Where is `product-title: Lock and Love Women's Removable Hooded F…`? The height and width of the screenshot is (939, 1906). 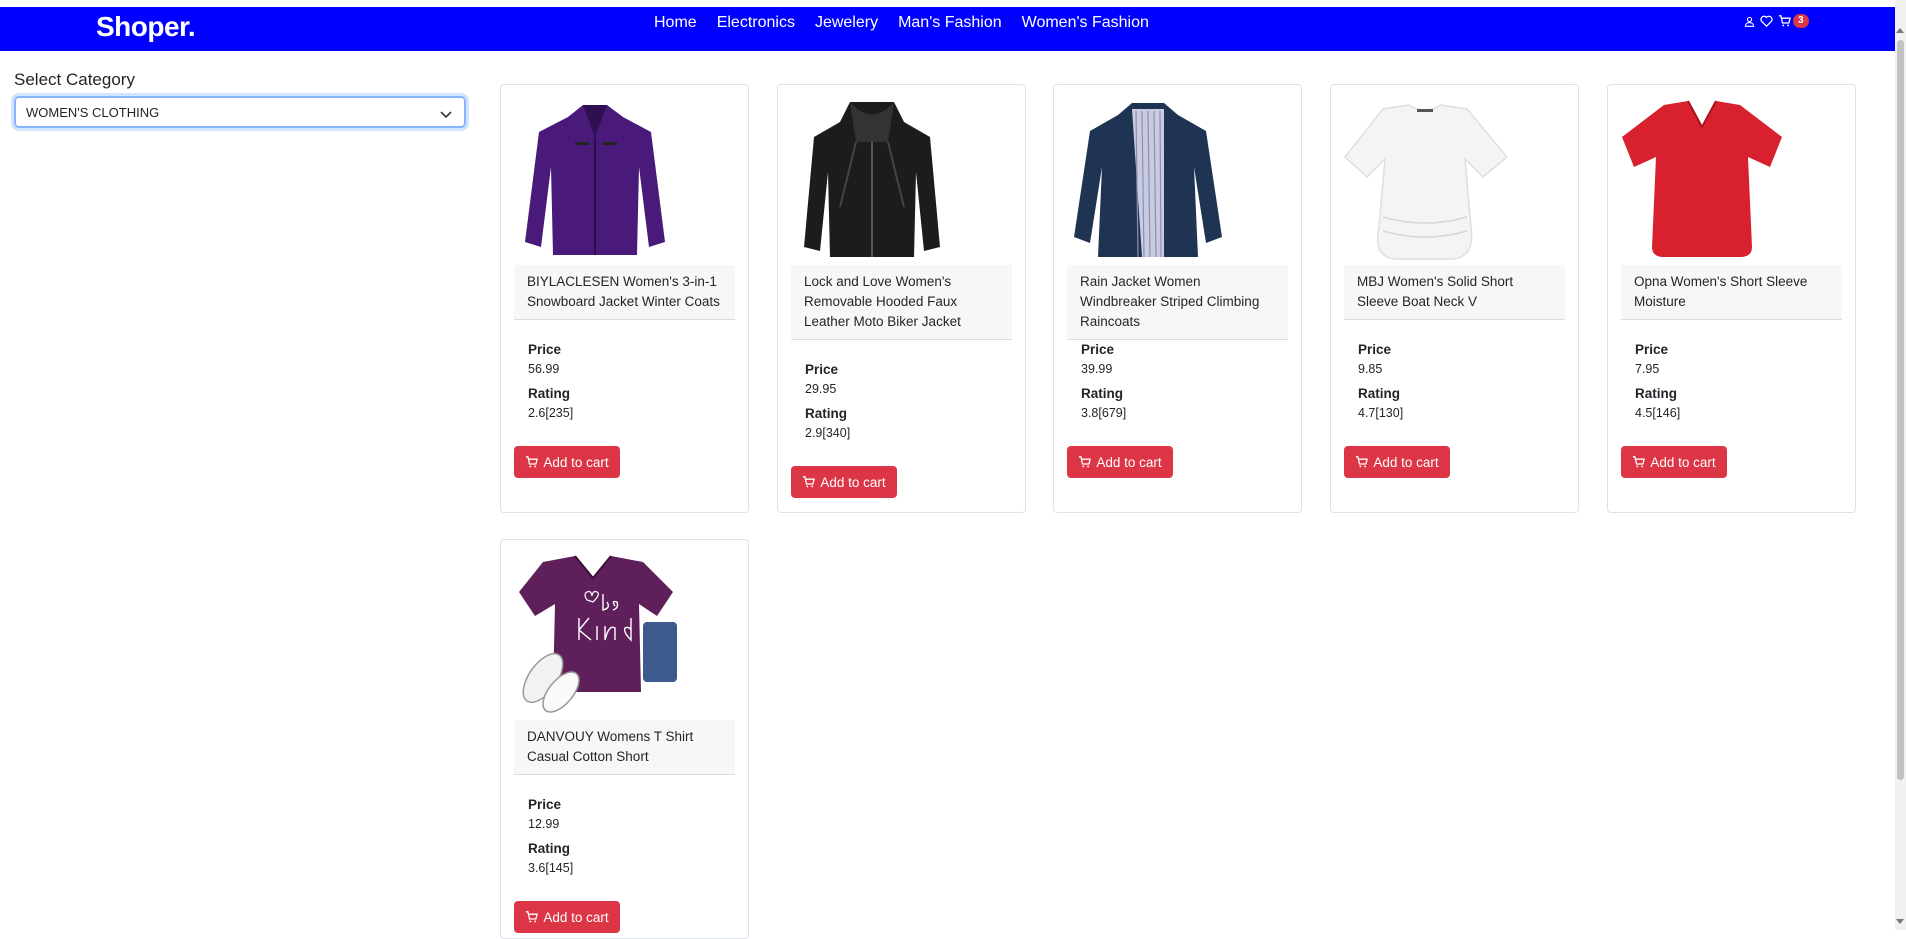
product-title: Lock and Love Women's Removable Hooded F… is located at coordinates (901, 302).